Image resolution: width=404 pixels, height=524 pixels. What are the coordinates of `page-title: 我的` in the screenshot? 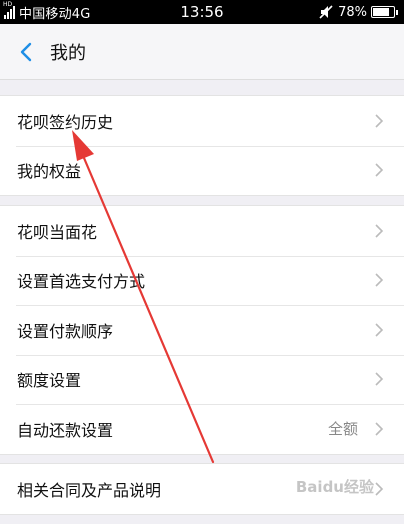 It's located at (68, 53).